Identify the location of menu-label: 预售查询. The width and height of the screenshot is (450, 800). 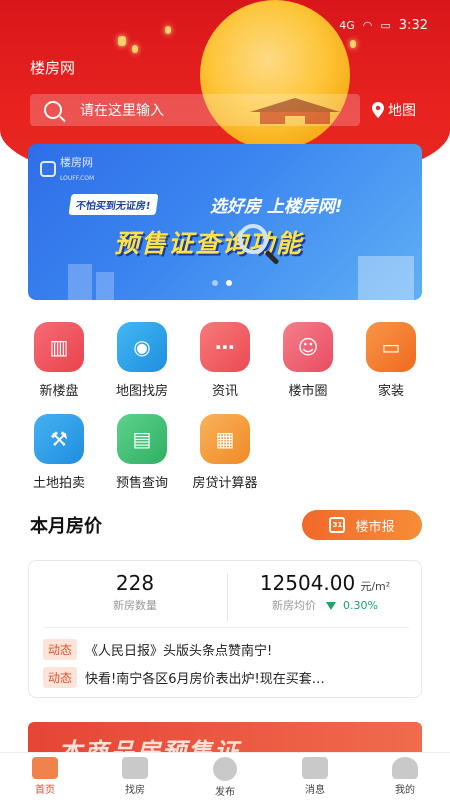
(141, 483).